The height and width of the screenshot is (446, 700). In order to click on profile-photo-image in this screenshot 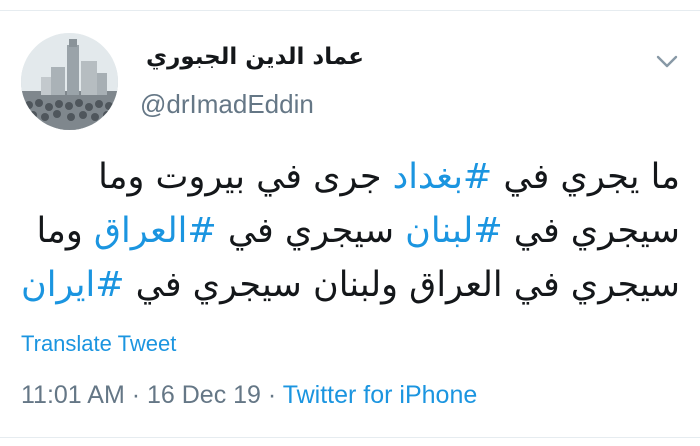, I will do `click(69, 81)`.